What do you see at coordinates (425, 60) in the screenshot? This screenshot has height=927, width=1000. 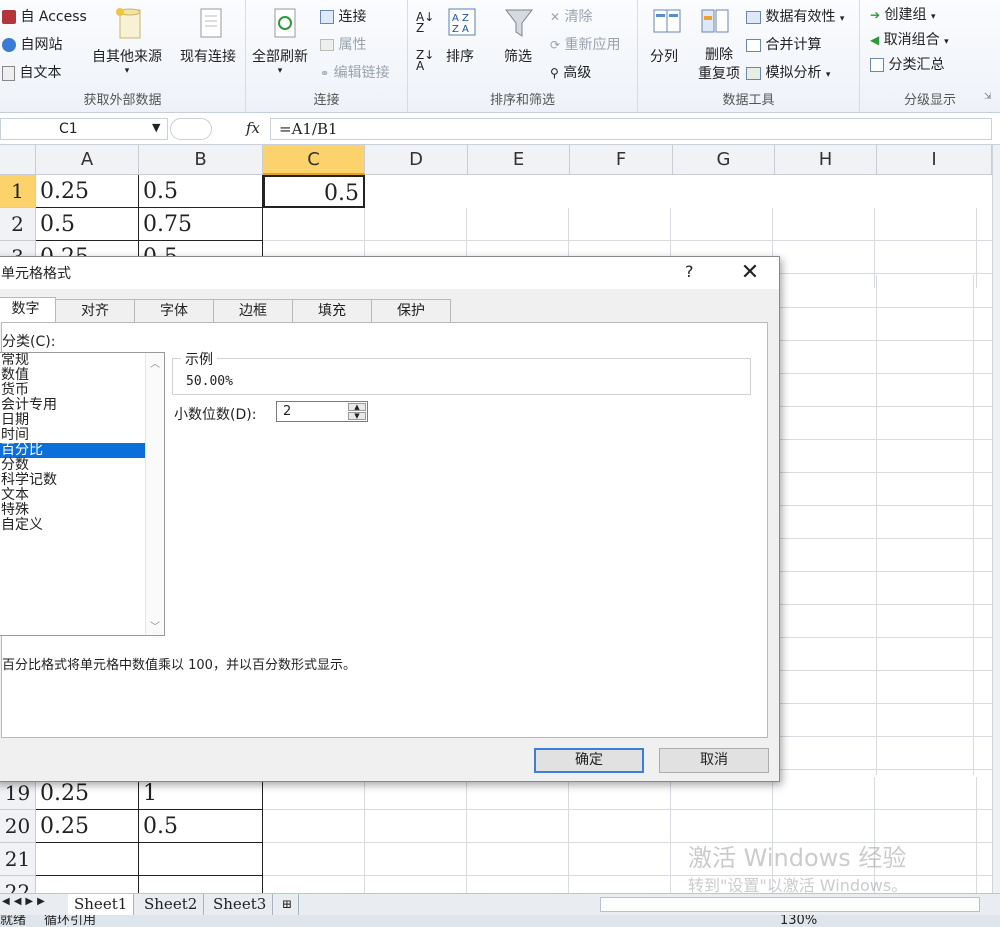 I see `sort-descending-button: Z↓ A` at bounding box center [425, 60].